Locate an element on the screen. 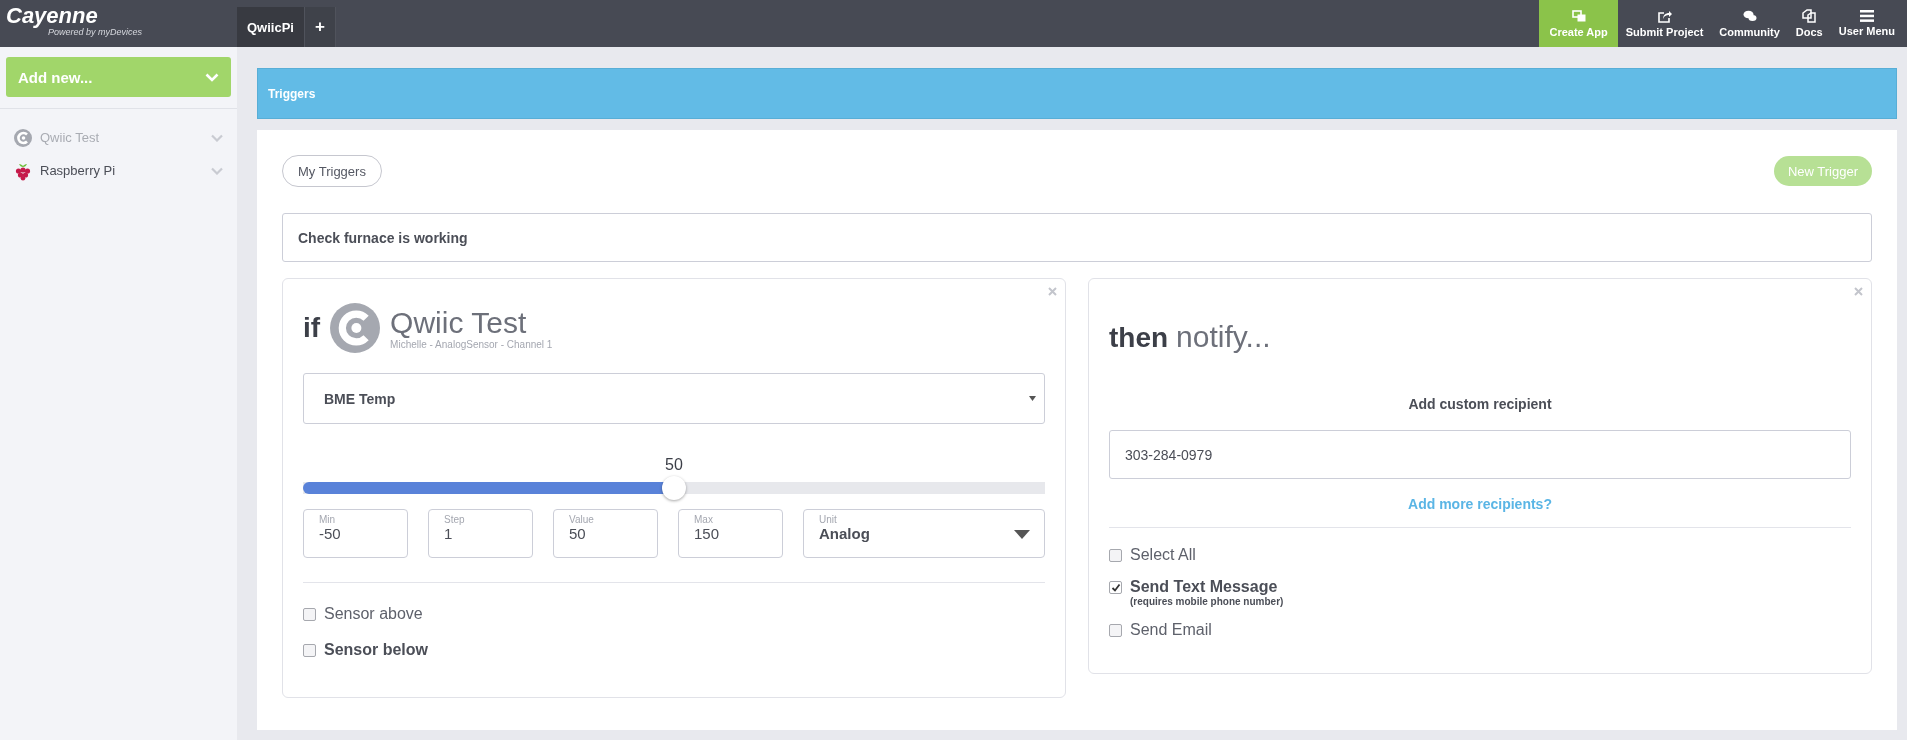  chat-icon is located at coordinates (1749, 16).